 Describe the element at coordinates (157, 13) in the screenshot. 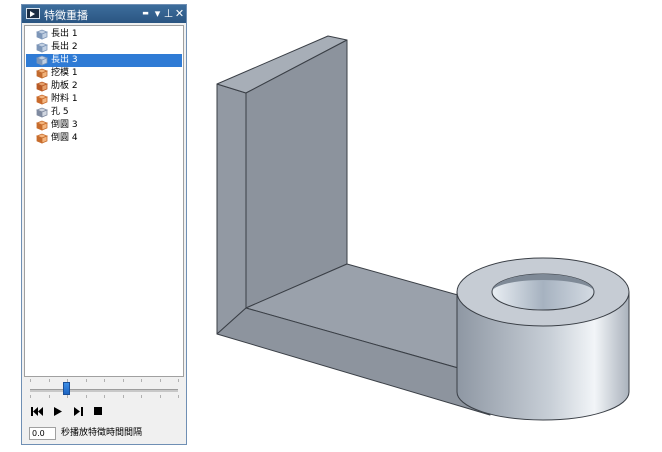

I see `dropdown-icon: ▾` at that location.